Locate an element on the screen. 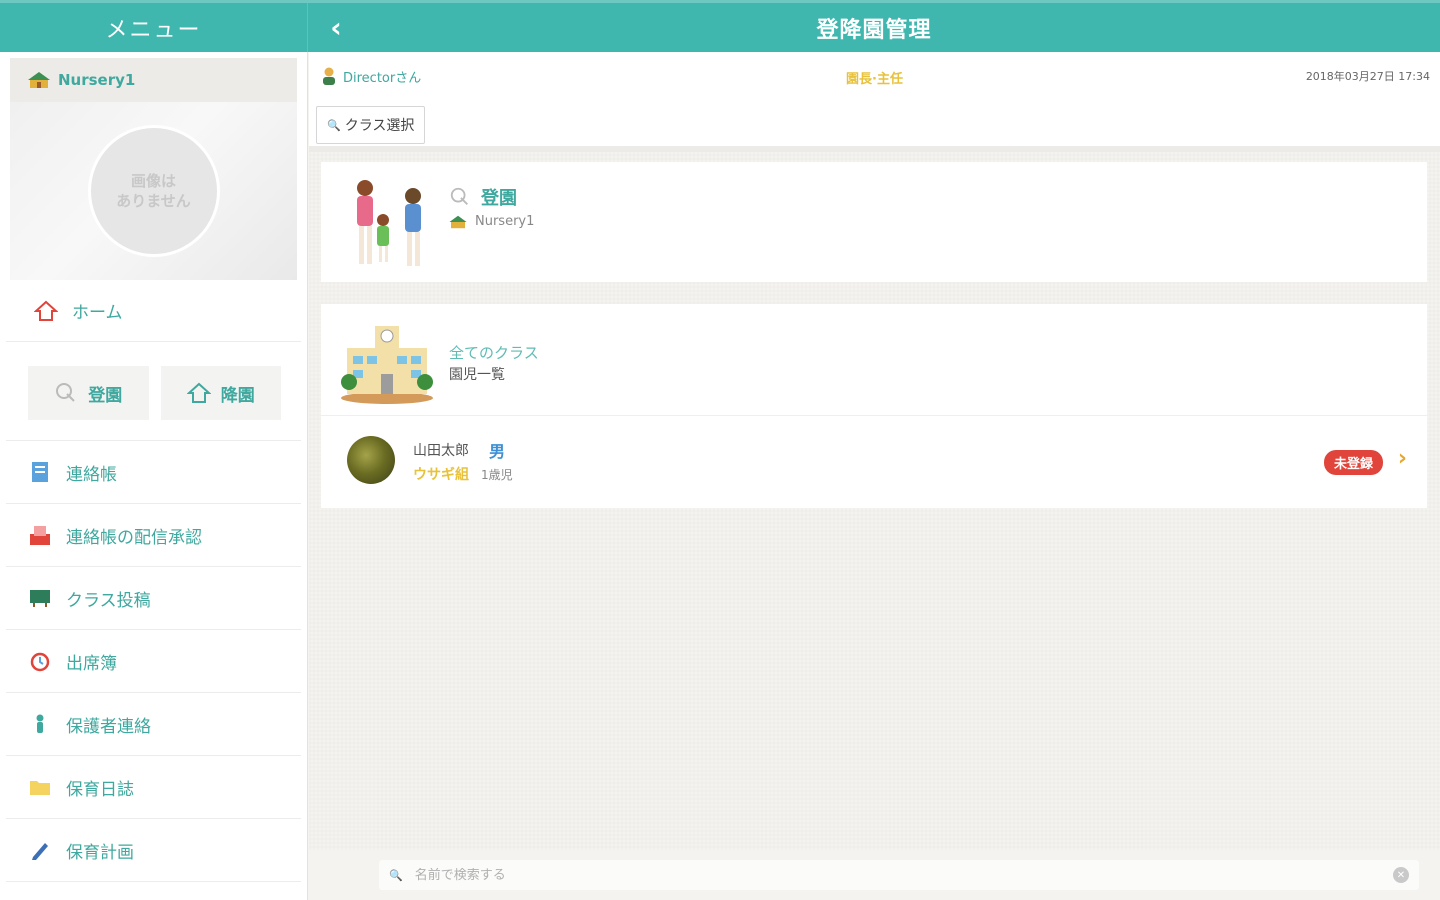  school-building-illustration is located at coordinates (387, 365).